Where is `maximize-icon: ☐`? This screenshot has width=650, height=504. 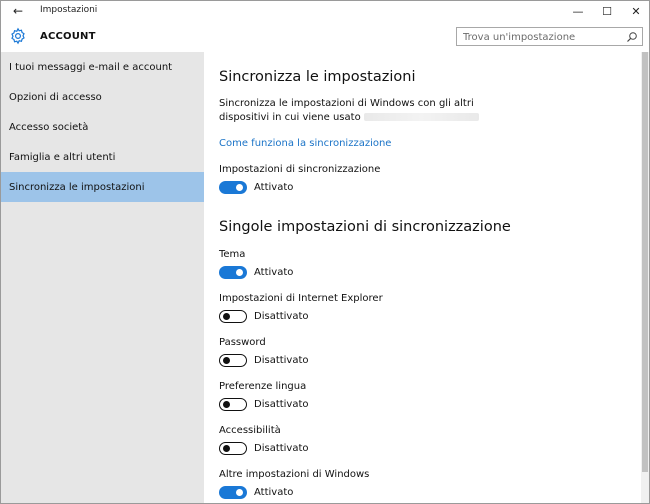 maximize-icon: ☐ is located at coordinates (607, 11).